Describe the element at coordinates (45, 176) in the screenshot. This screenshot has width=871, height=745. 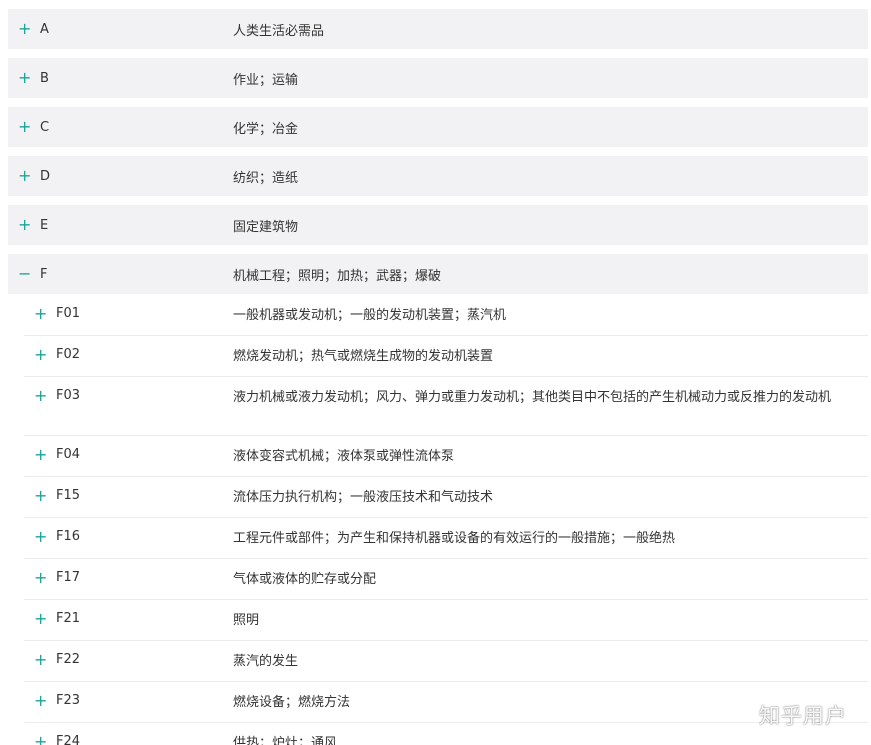
I see `section-code: D` at that location.